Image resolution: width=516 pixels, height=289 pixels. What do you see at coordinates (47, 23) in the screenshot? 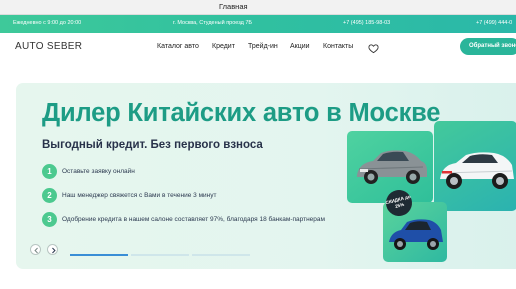
I see `working-hours: Ежедневно с 9:00 до 20:00` at bounding box center [47, 23].